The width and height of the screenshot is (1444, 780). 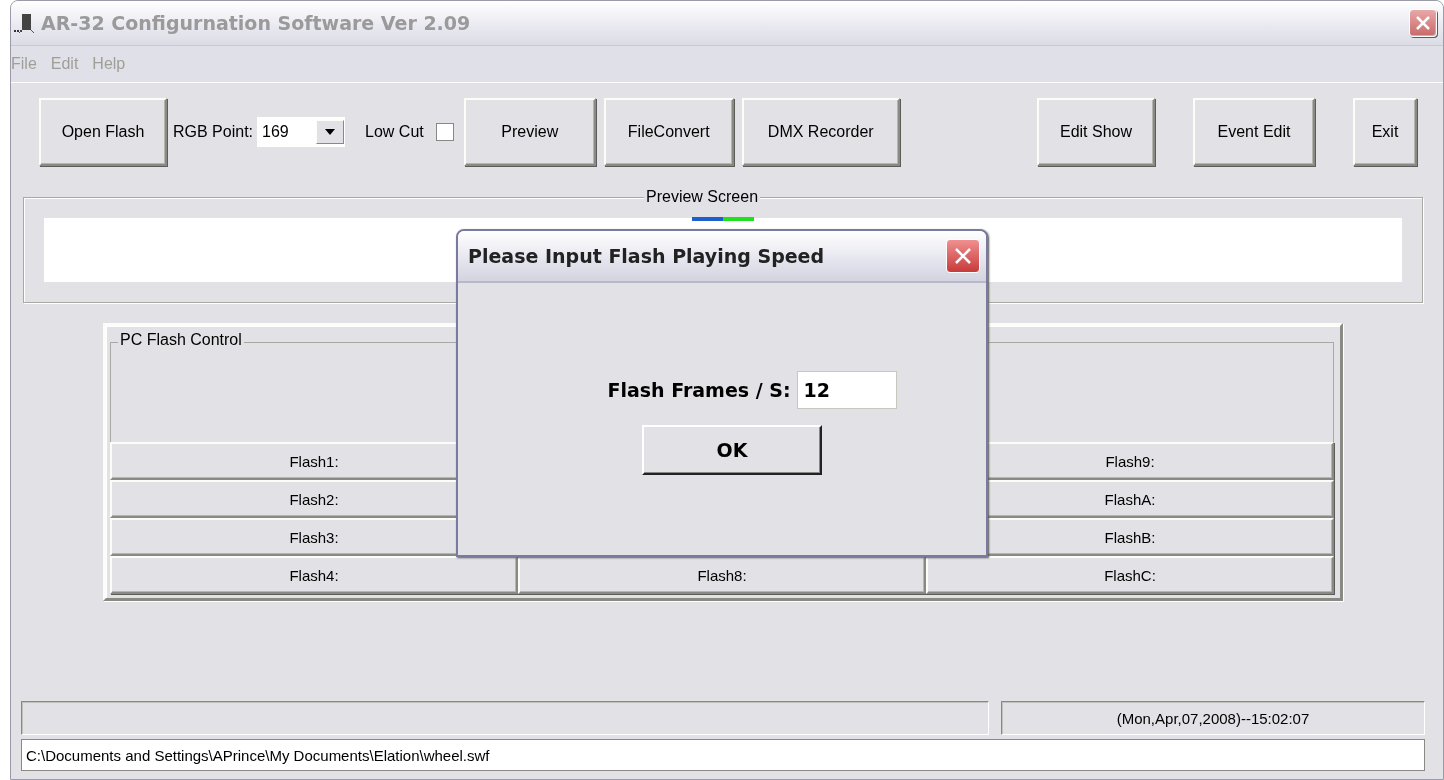 What do you see at coordinates (213, 132) in the screenshot?
I see `rgb-point-label: RGB Point:` at bounding box center [213, 132].